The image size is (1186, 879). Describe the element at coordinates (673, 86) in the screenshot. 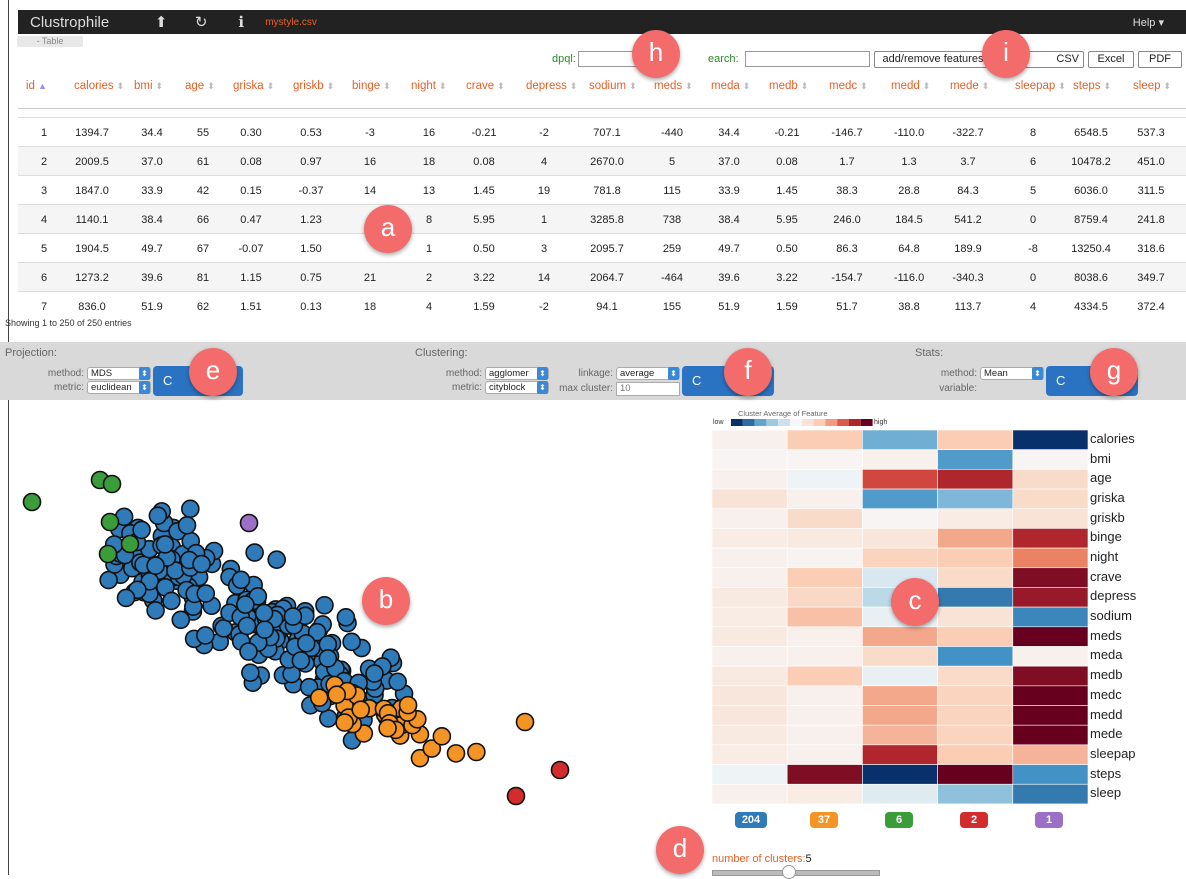

I see `column-header-meds: meds ⬍` at that location.